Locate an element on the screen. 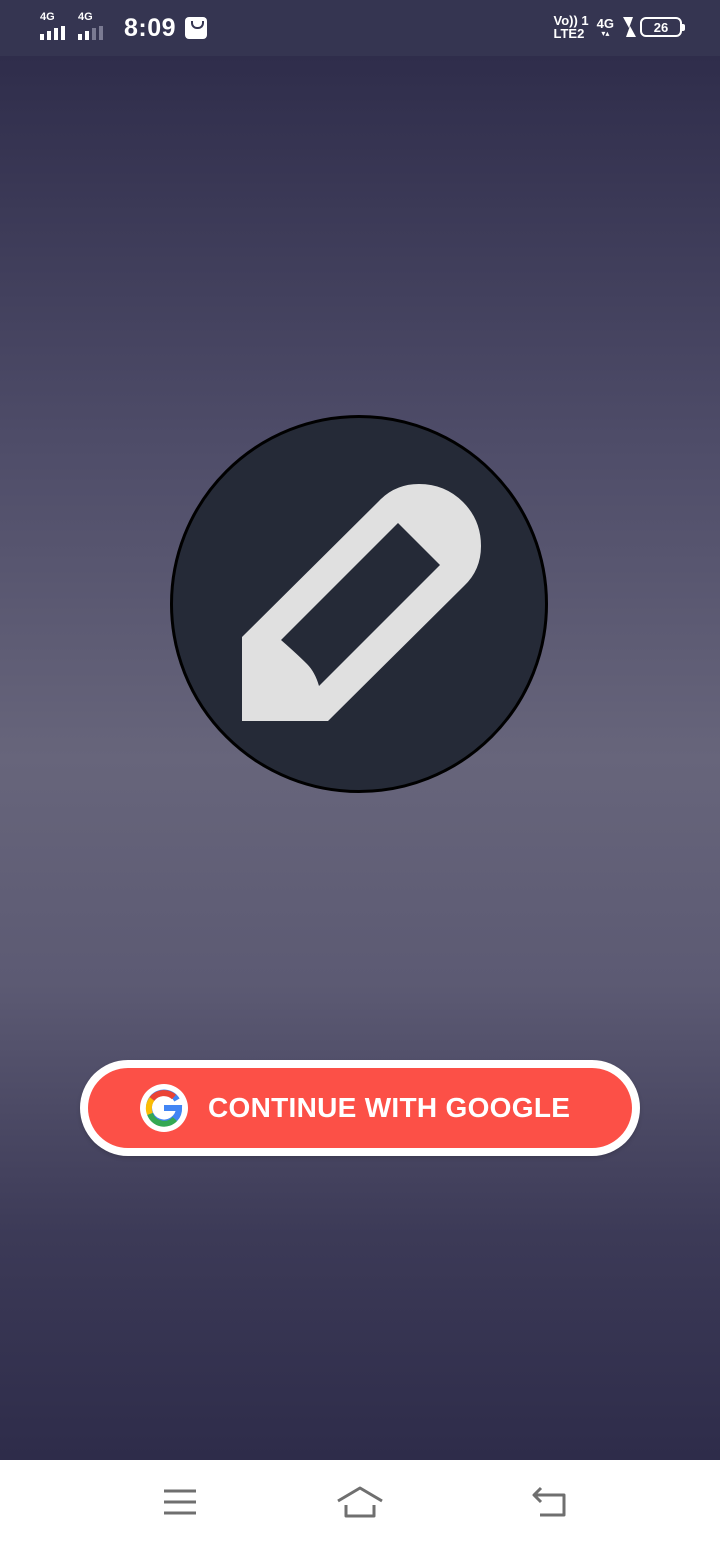 Image resolution: width=720 pixels, height=1544 pixels. sim1-signal-icon: 4G is located at coordinates (54, 26).